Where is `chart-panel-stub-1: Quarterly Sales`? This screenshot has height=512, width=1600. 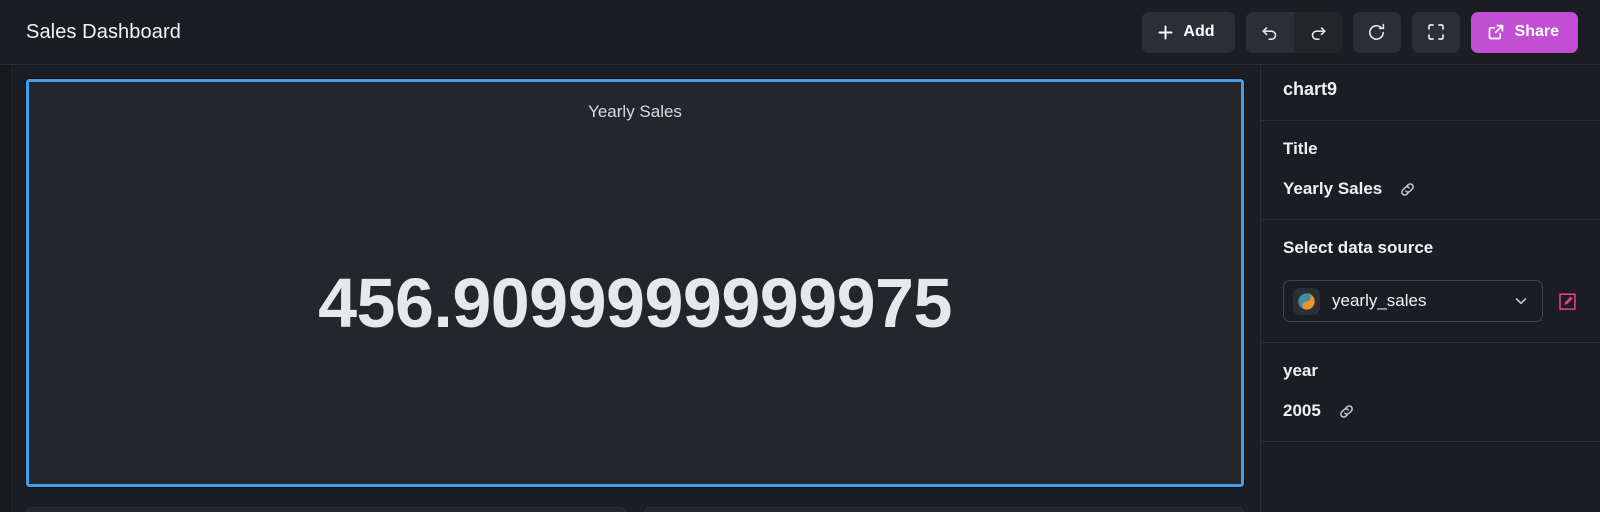 chart-panel-stub-1: Quarterly Sales is located at coordinates (326, 509).